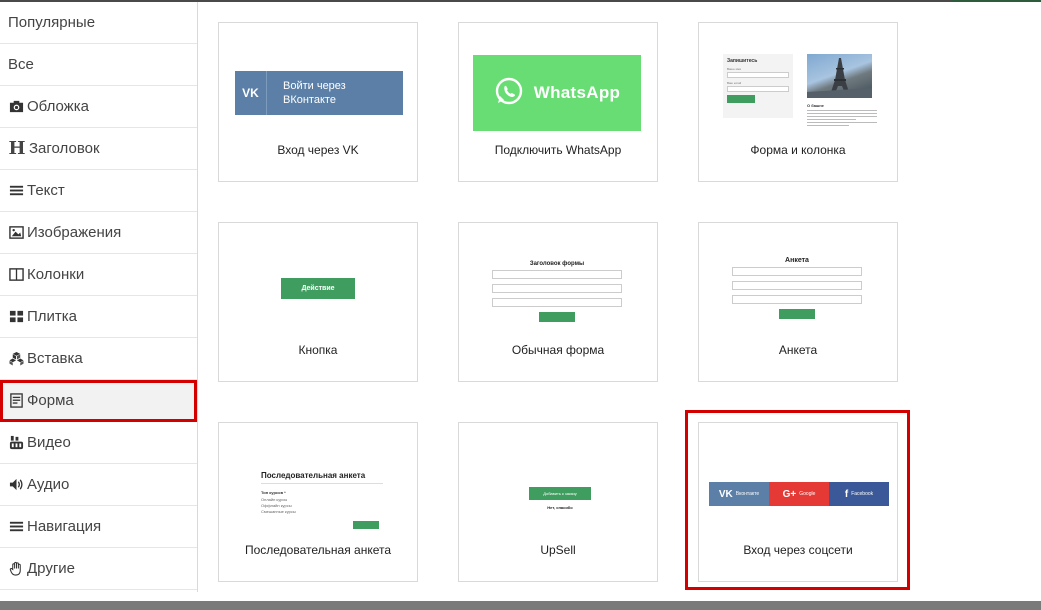  What do you see at coordinates (278, 511) in the screenshot?
I see `survey-preview-option: Смешанные курсы` at bounding box center [278, 511].